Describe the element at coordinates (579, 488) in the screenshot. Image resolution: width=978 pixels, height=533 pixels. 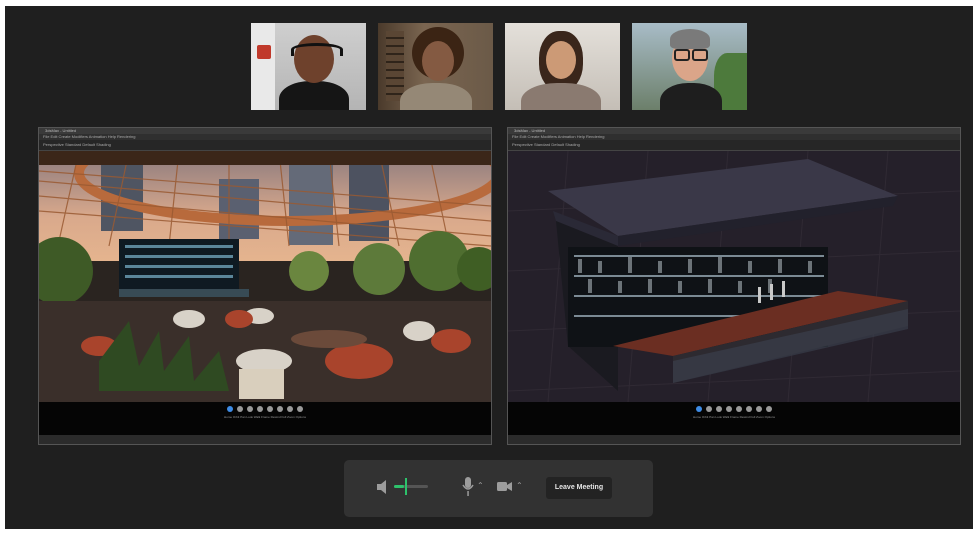
I see `leave-meeting-button: Leave Meeting` at that location.